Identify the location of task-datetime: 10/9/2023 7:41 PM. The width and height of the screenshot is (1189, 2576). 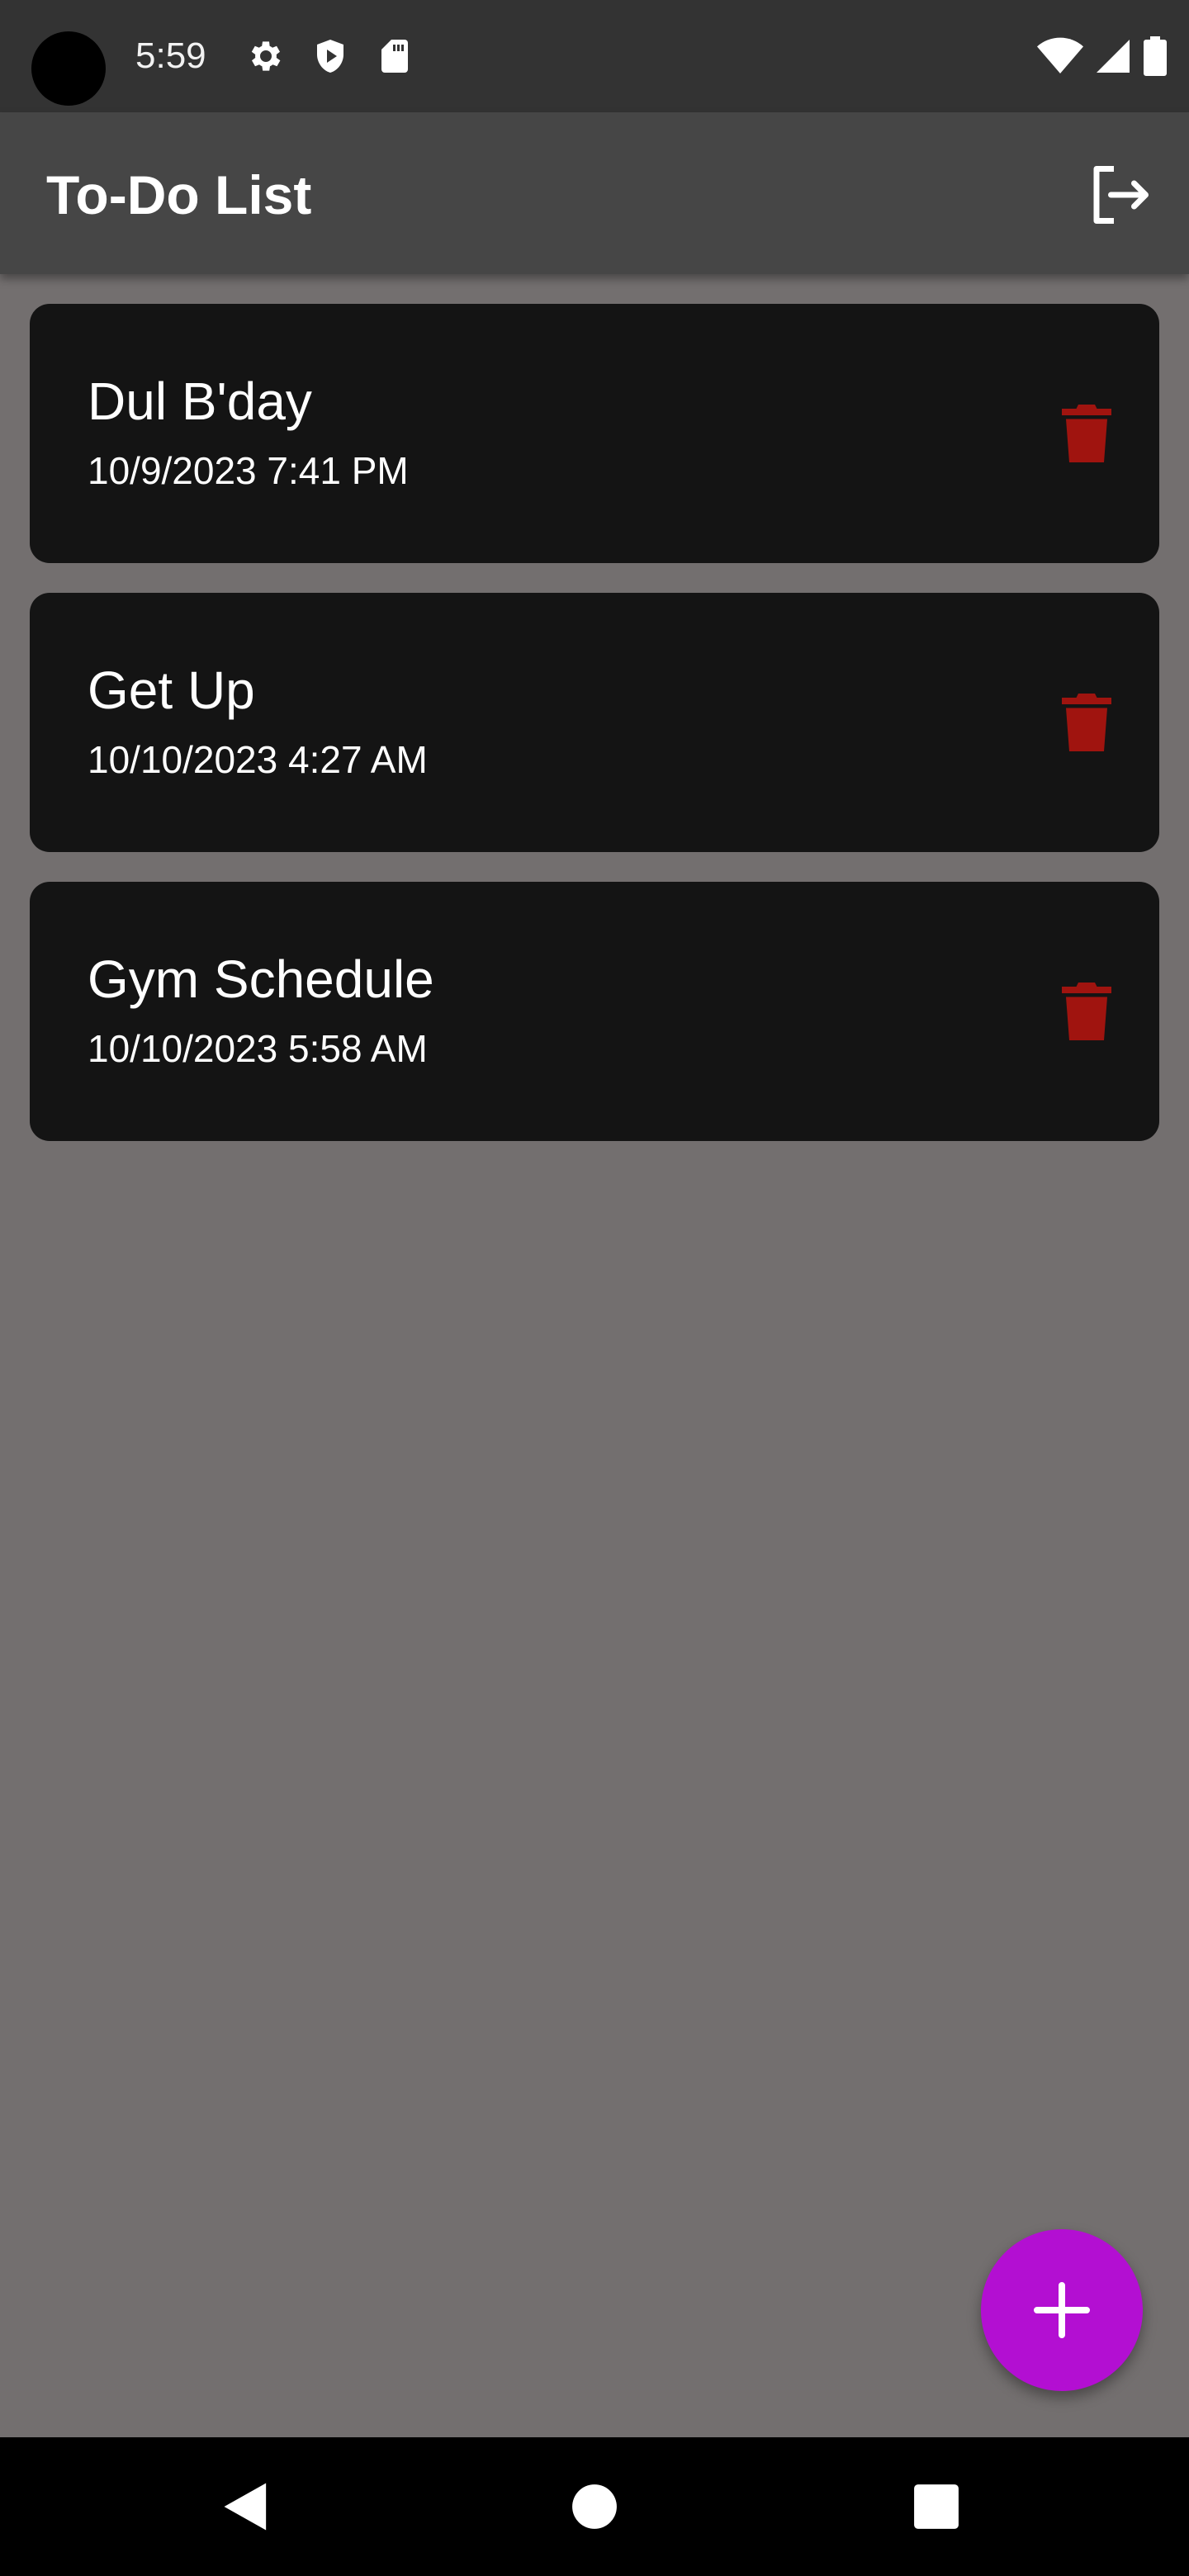
(248, 470).